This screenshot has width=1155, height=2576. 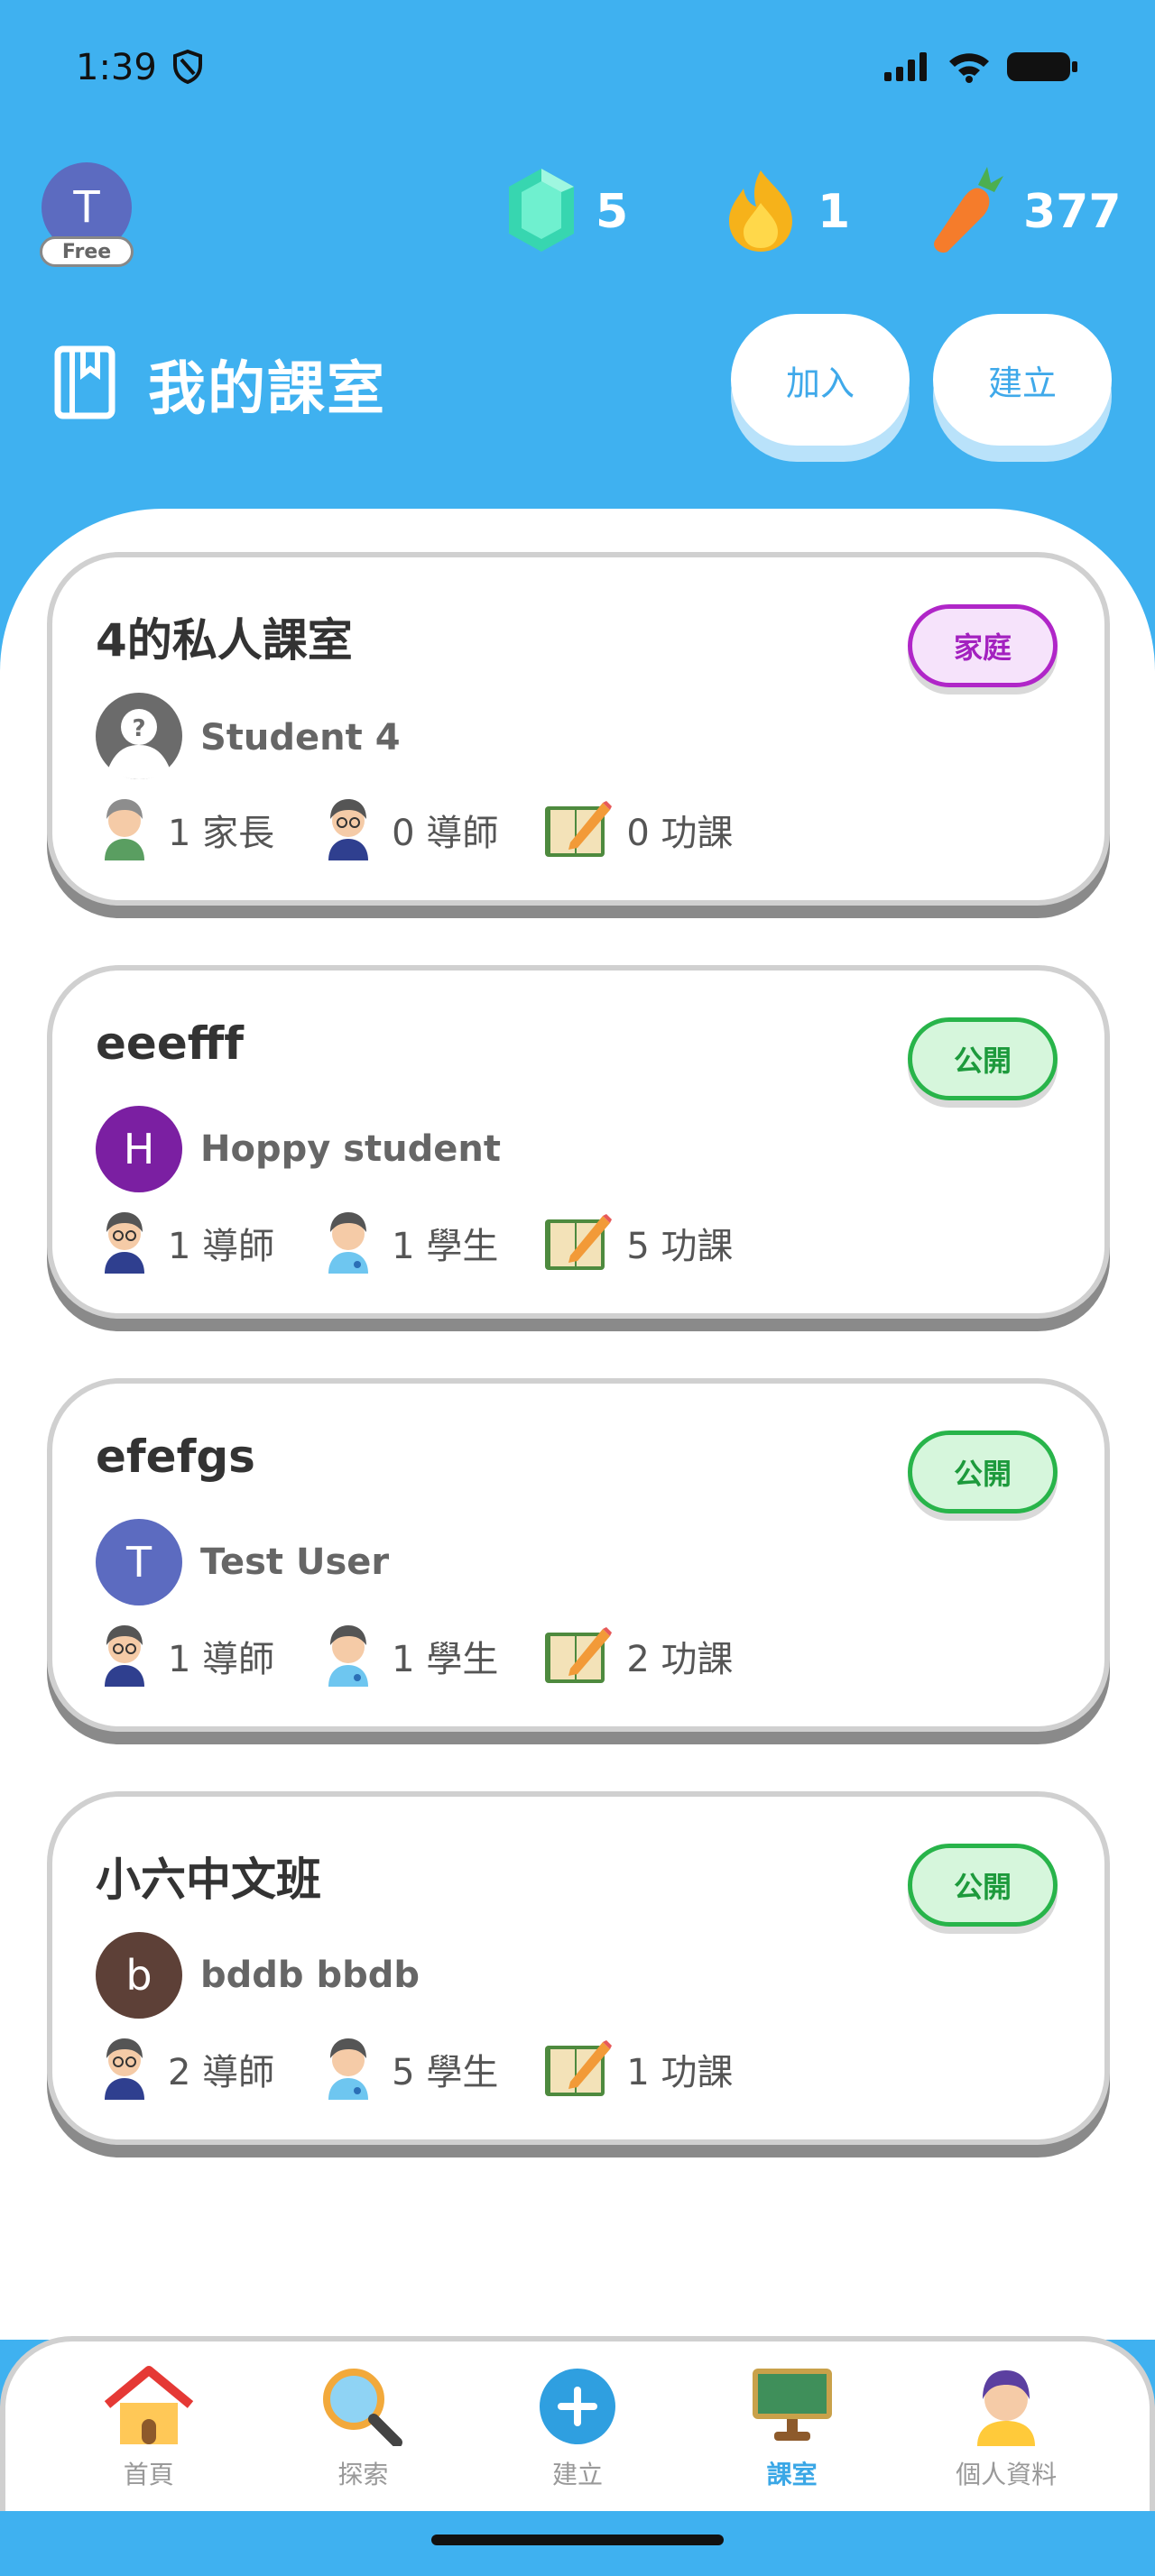 What do you see at coordinates (85, 384) in the screenshot?
I see `book-icon` at bounding box center [85, 384].